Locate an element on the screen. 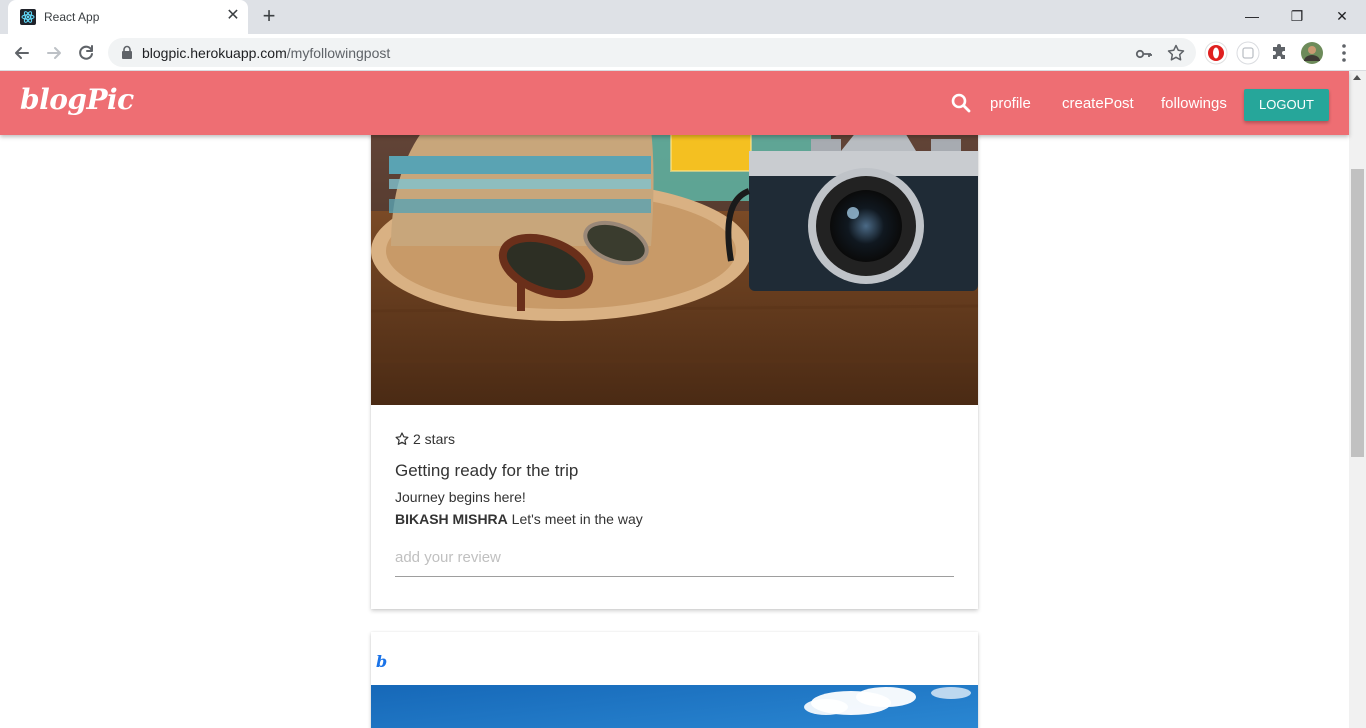 Image resolution: width=1366 pixels, height=728 pixels. star-icon is located at coordinates (402, 439).